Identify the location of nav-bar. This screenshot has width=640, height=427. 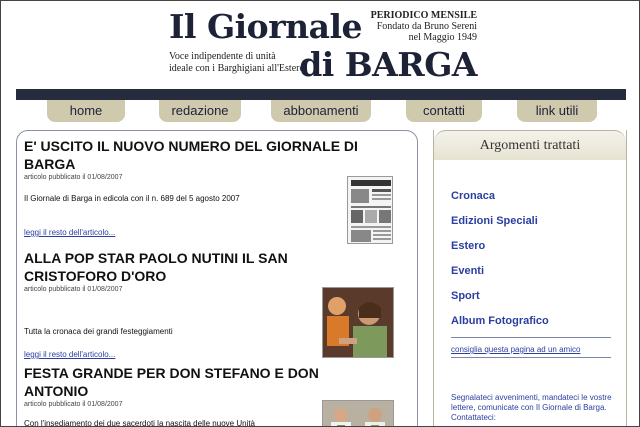
(321, 94).